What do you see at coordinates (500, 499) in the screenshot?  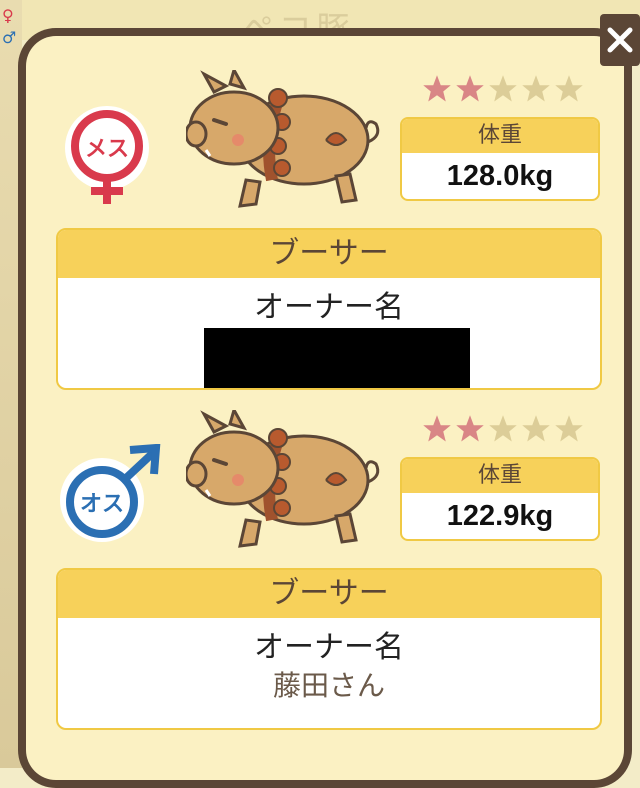 I see `weight-box: 体重 122.9kg` at bounding box center [500, 499].